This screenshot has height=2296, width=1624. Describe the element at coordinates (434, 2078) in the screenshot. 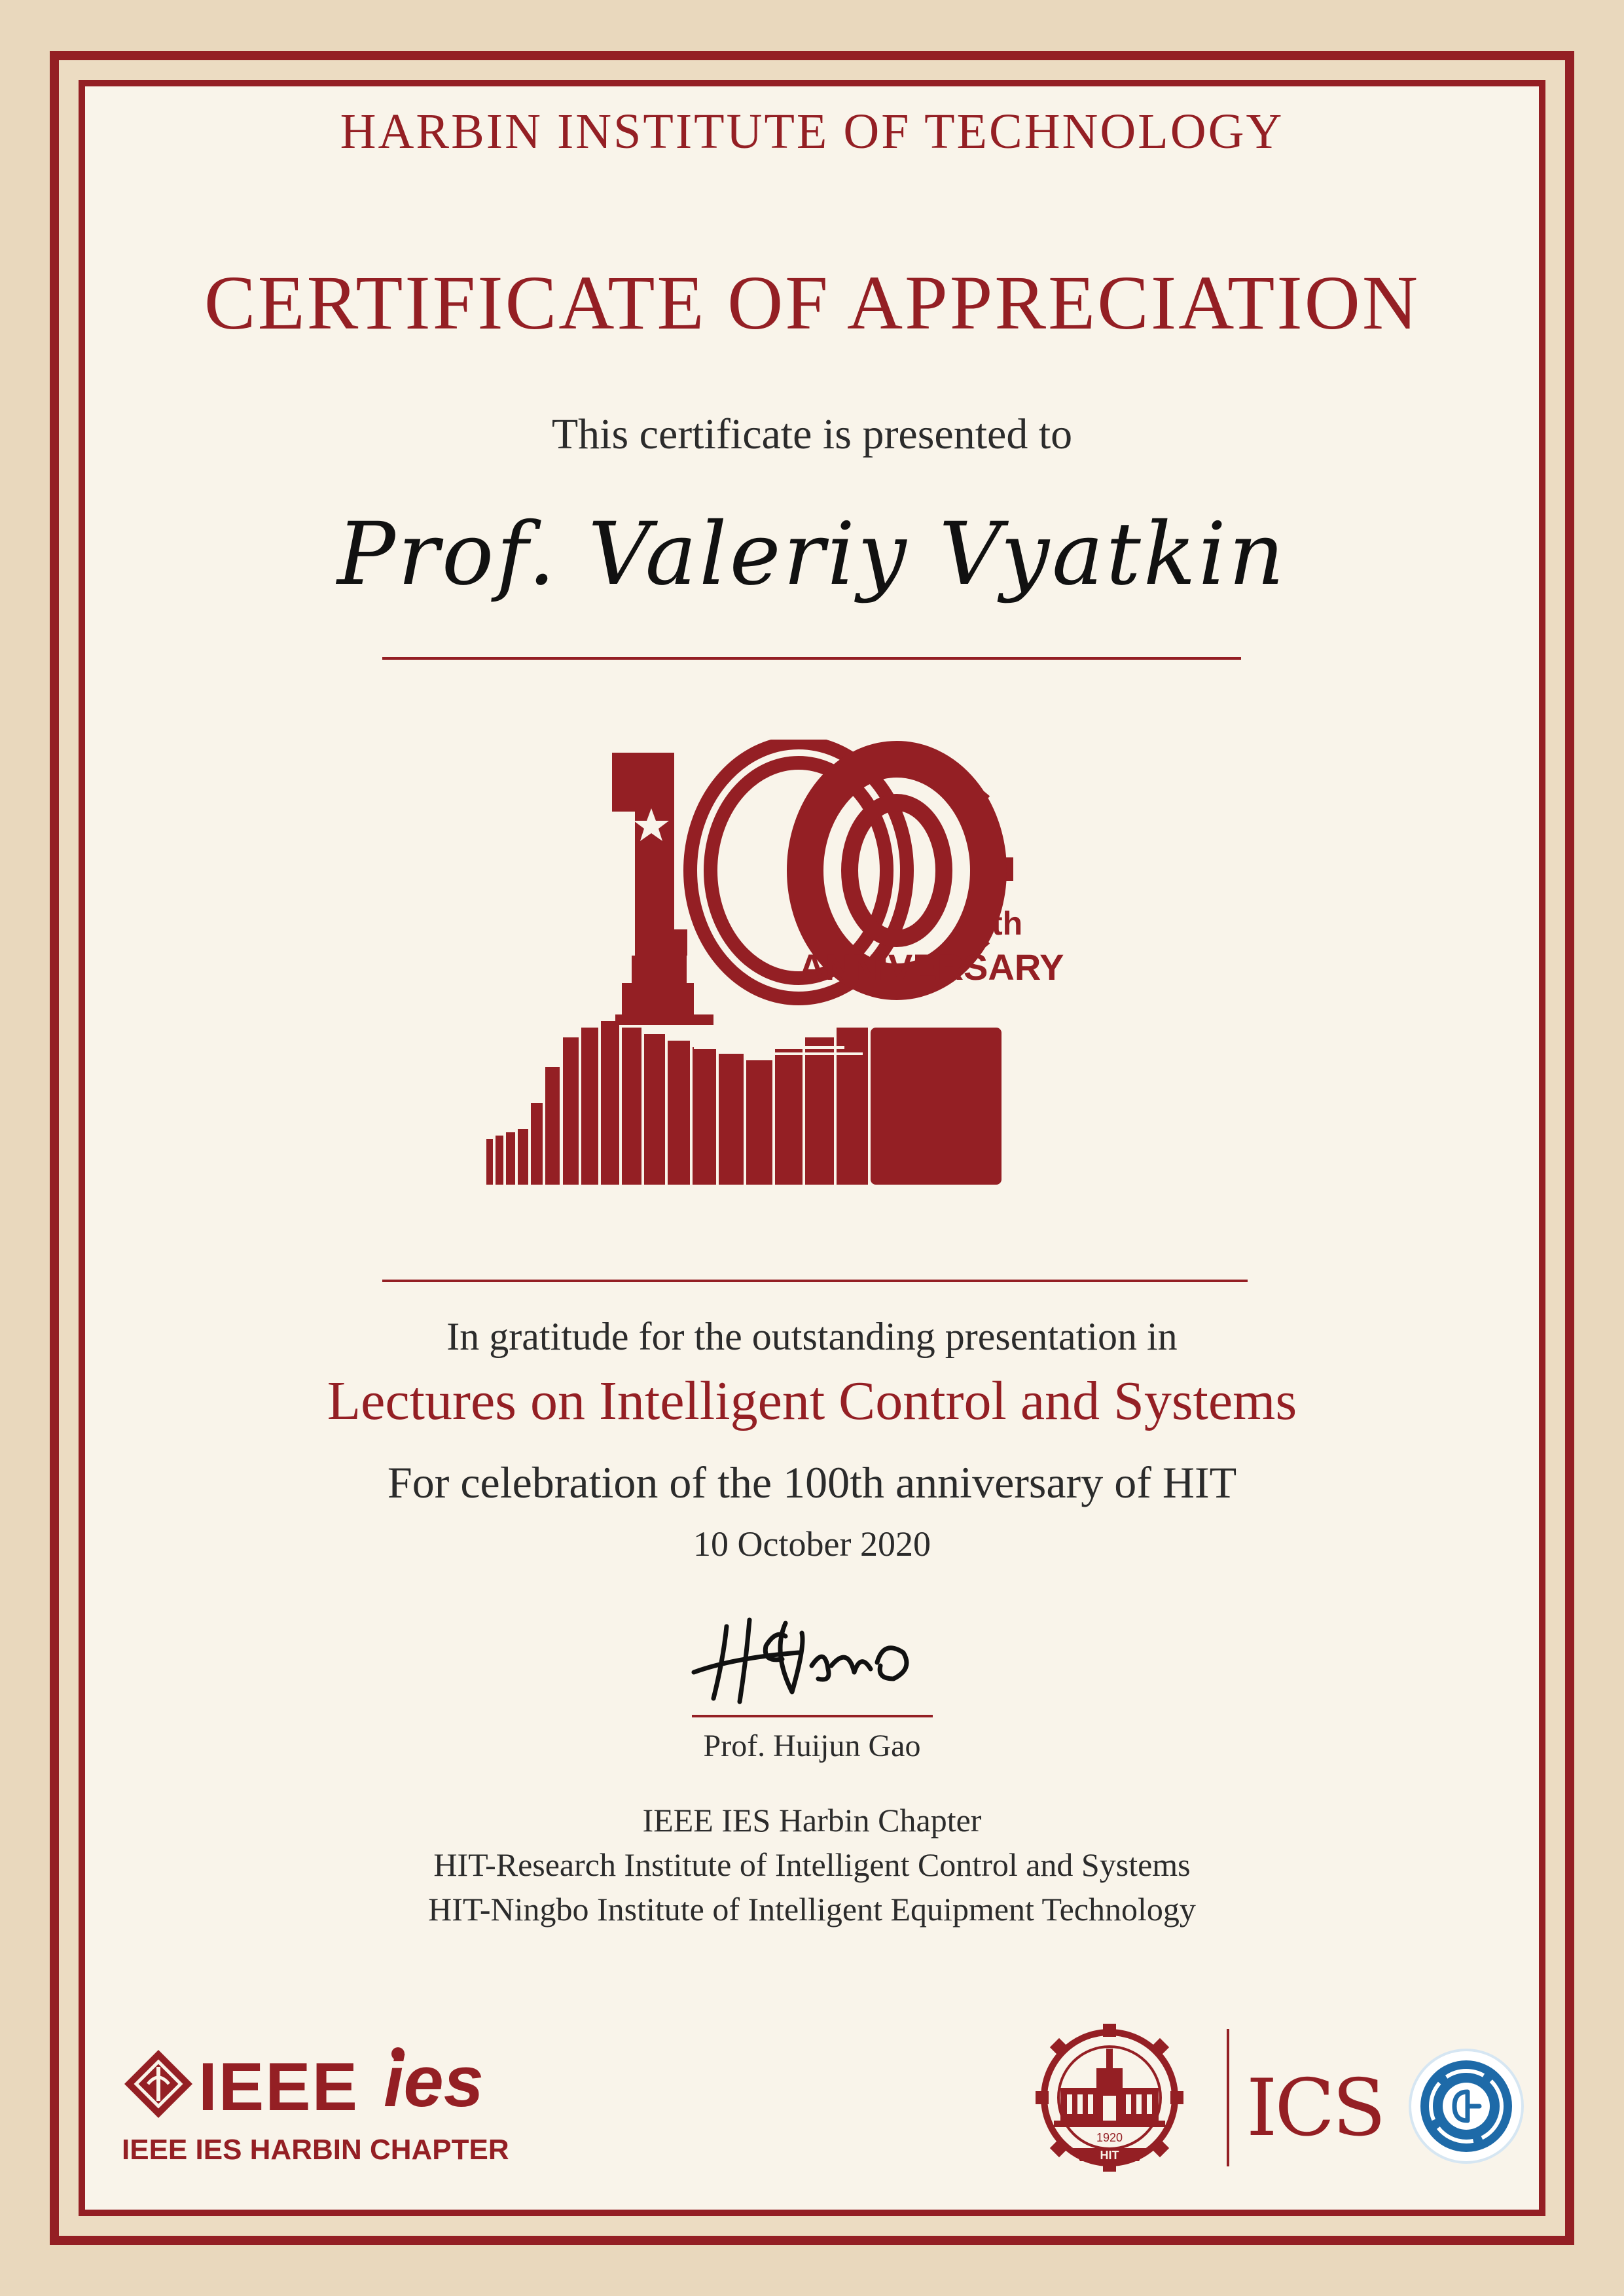

I see `ies-logo: ies` at that location.